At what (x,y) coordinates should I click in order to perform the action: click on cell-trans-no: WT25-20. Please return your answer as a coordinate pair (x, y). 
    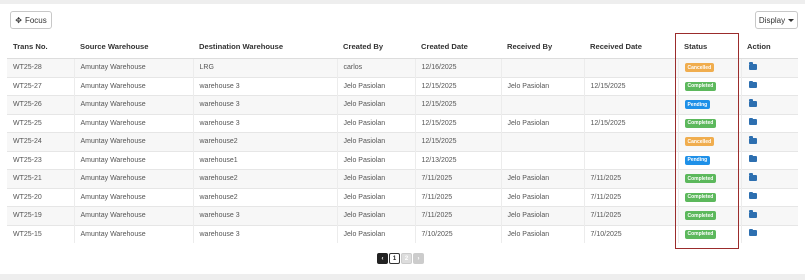
    Looking at the image, I should click on (40, 197).